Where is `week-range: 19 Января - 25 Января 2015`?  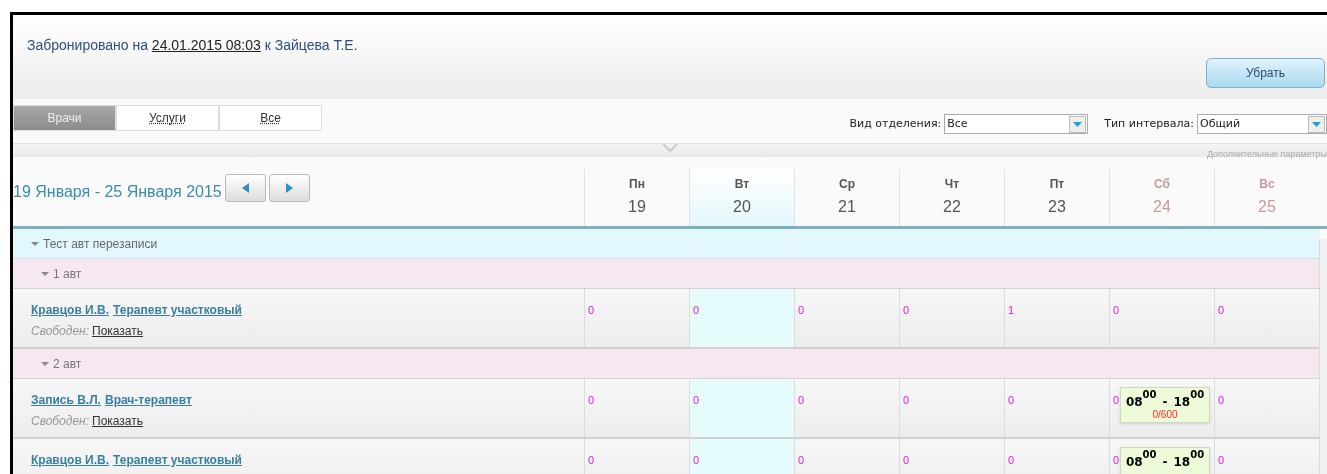 week-range: 19 Января - 25 Января 2015 is located at coordinates (117, 192).